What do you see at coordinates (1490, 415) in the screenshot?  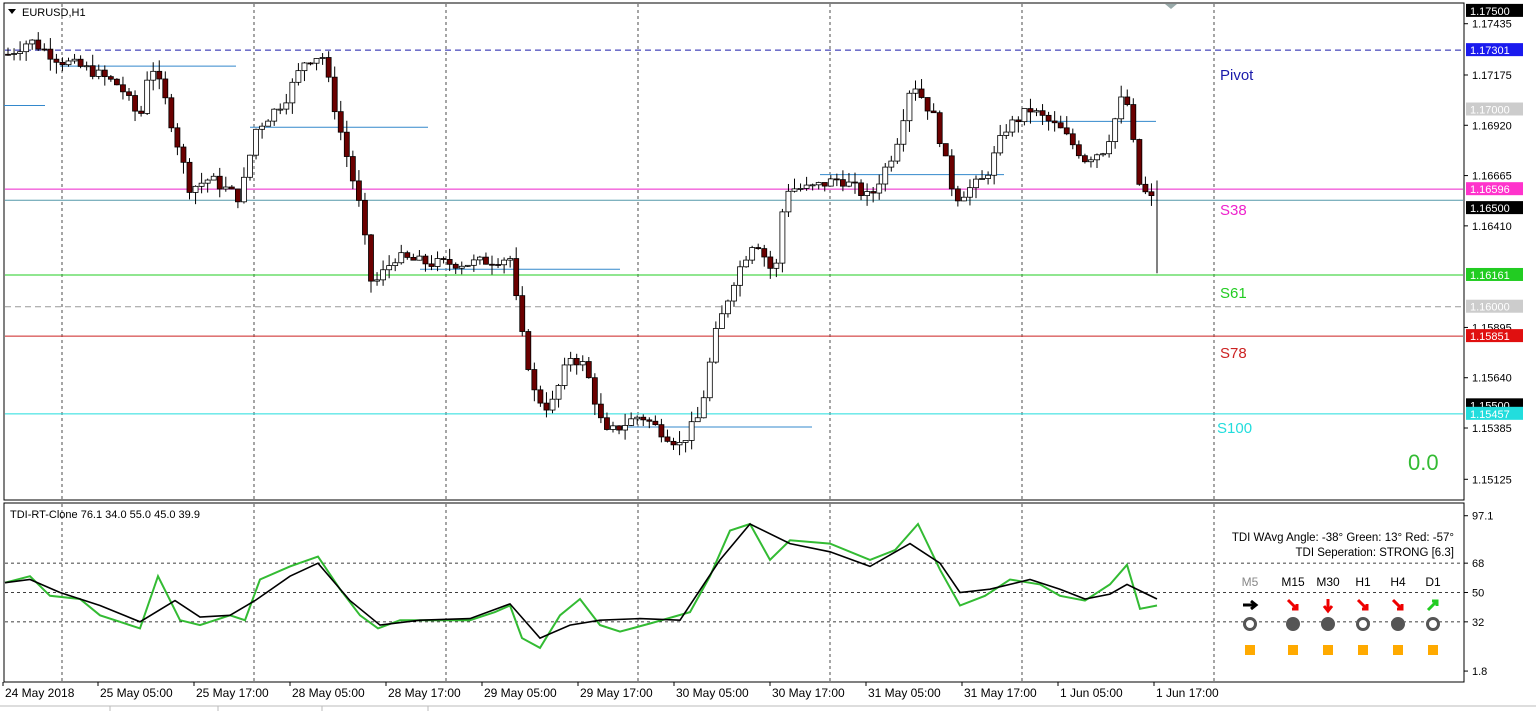 I see `price-tag-label: 1.15457` at bounding box center [1490, 415].